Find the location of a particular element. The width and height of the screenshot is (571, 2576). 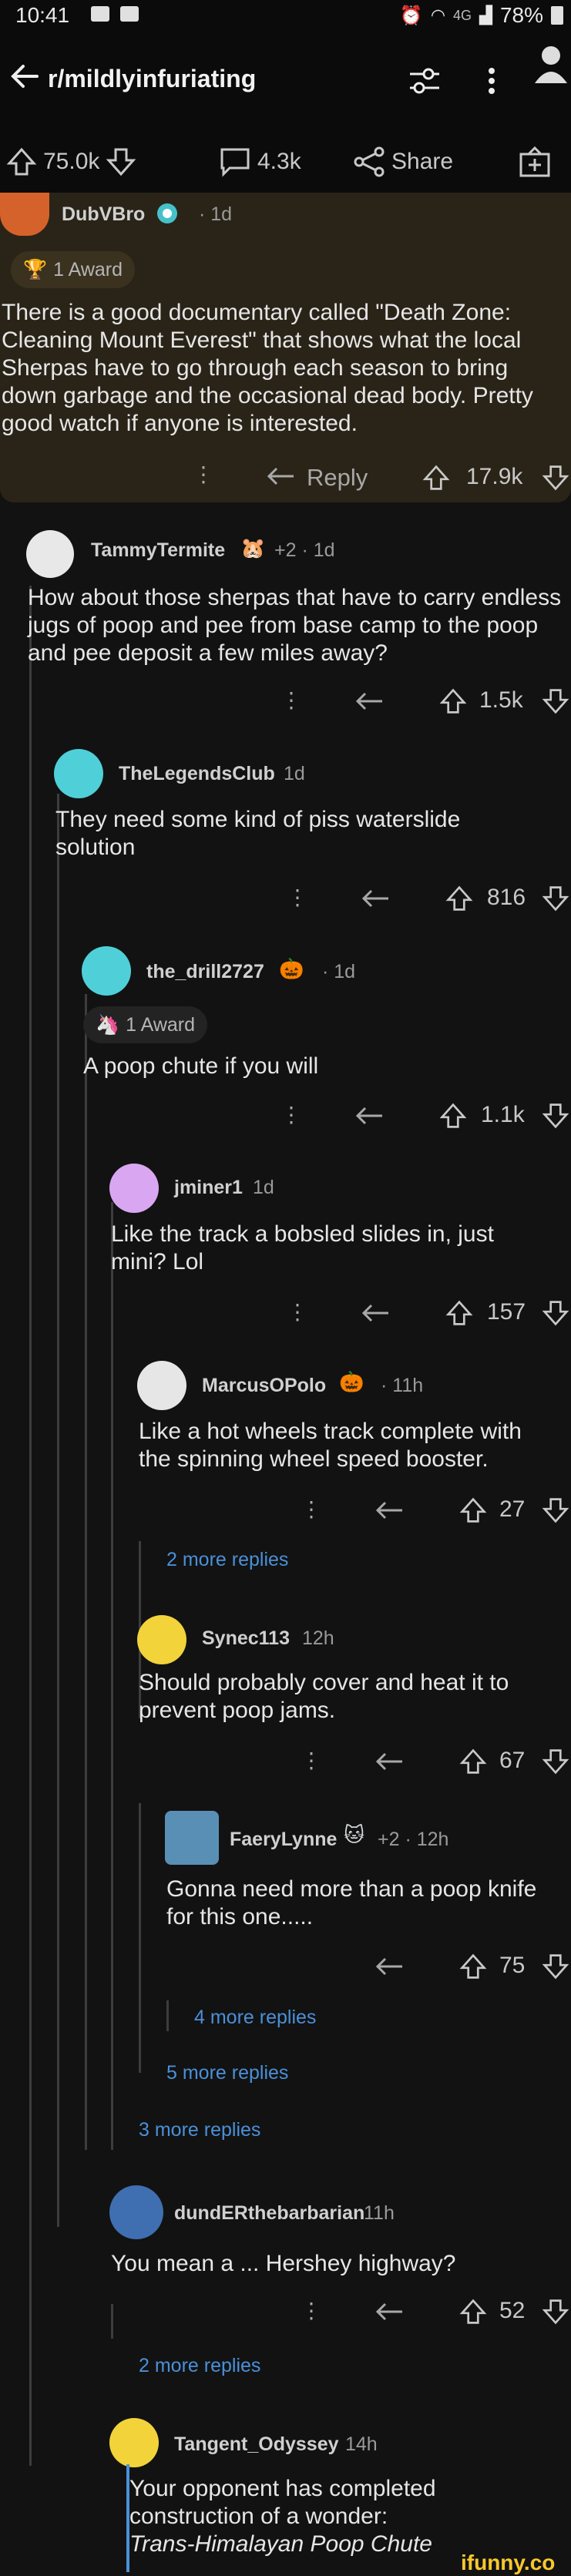

comment-time: · 1d is located at coordinates (339, 971).